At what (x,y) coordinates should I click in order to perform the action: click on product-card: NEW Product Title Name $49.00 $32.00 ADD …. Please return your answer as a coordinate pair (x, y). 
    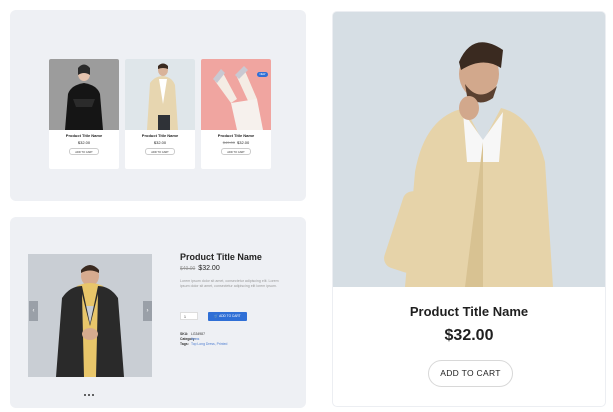
    Looking at the image, I should click on (236, 114).